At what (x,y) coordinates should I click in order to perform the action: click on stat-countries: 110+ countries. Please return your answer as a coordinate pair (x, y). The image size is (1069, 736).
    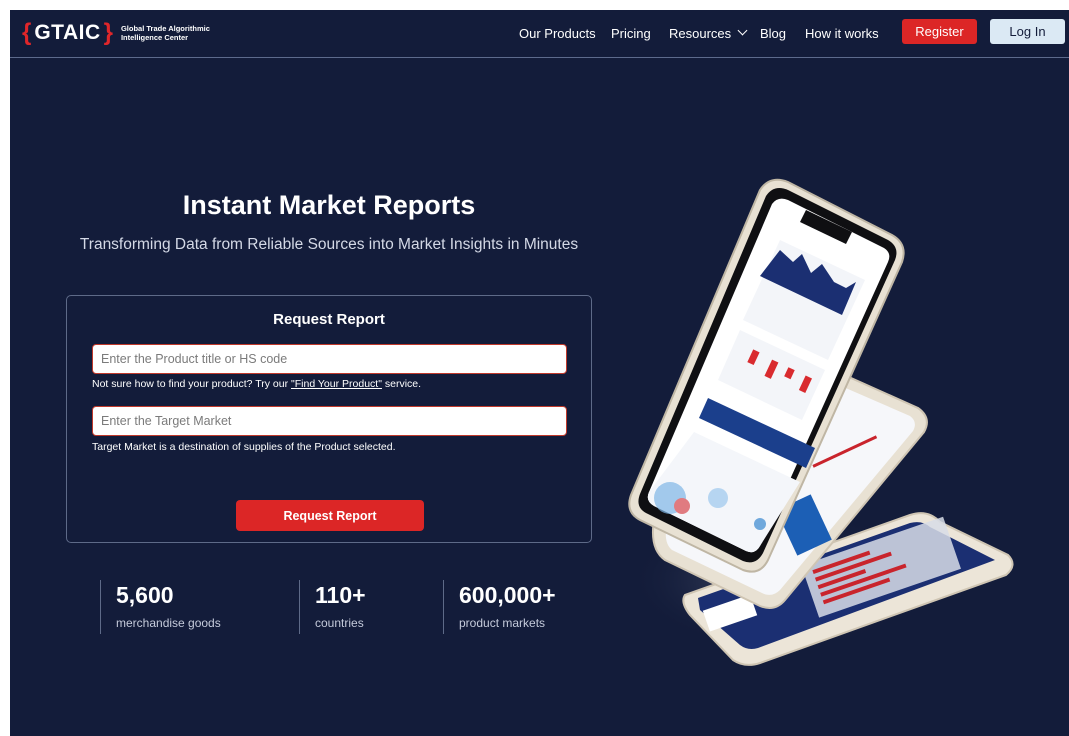
    Looking at the image, I should click on (332, 607).